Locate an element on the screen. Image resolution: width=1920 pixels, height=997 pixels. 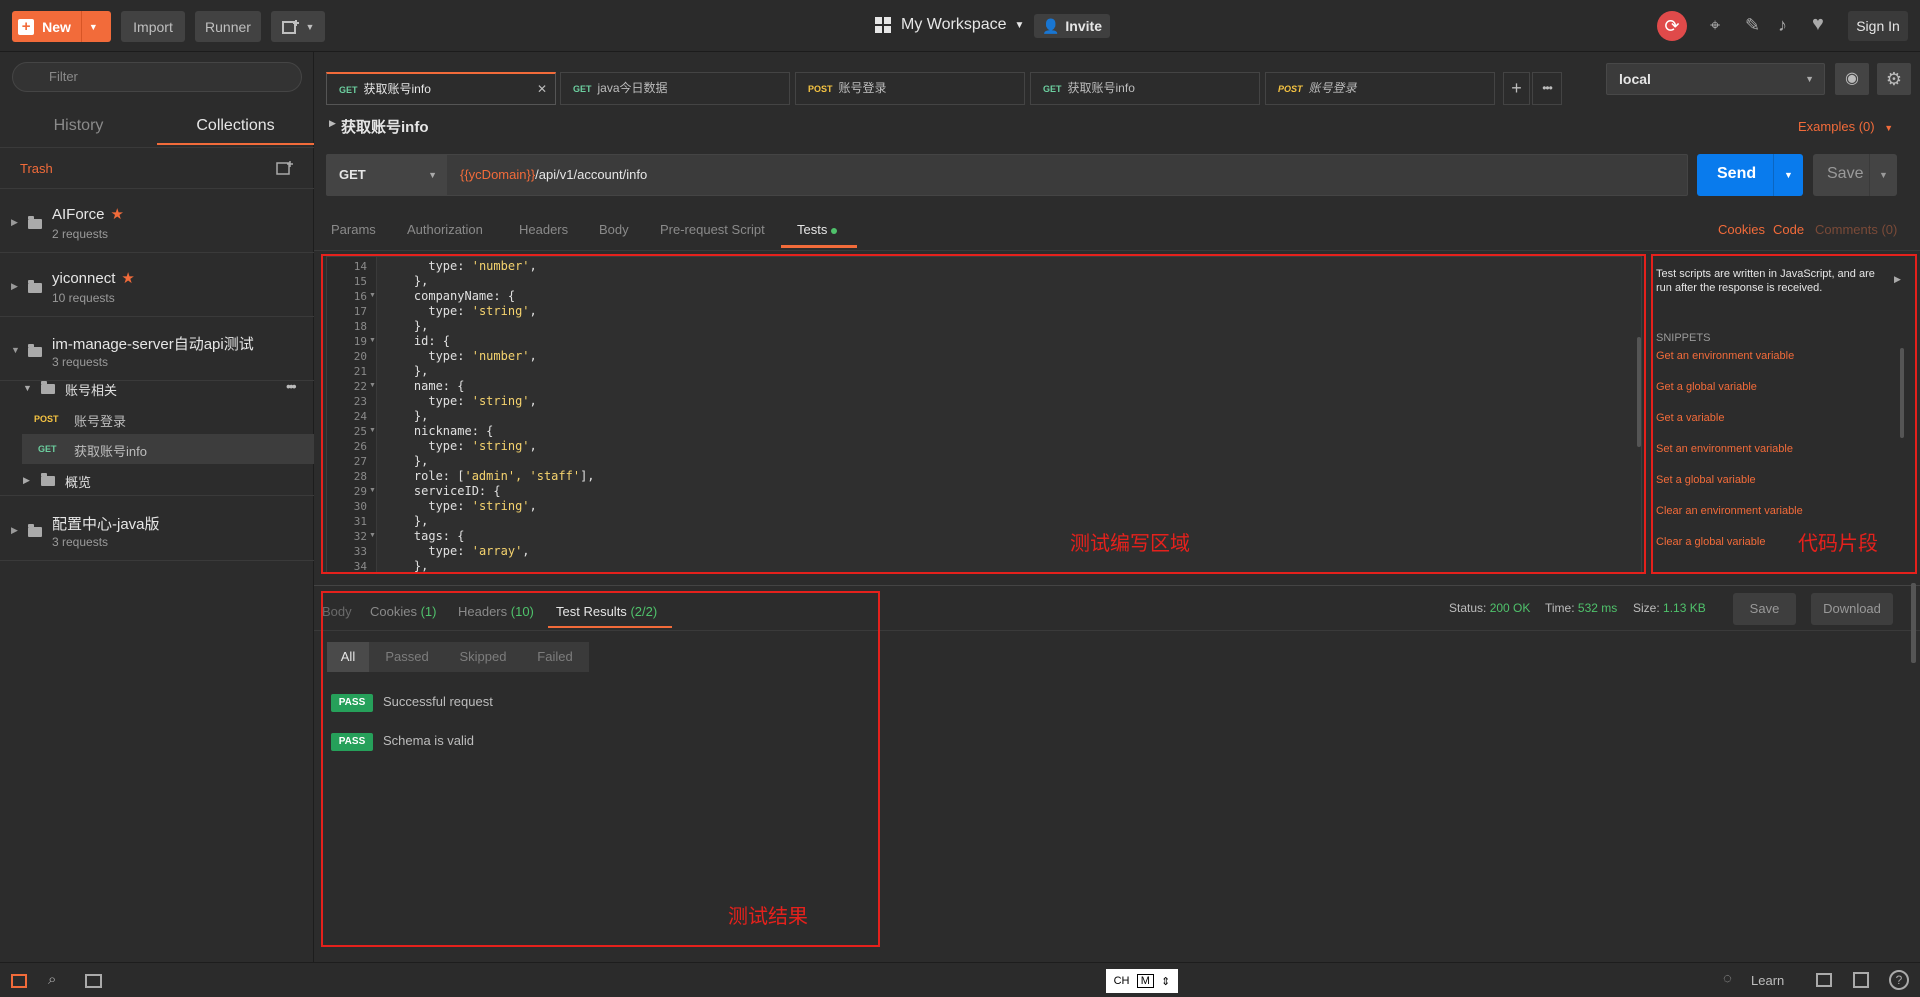
filter-input: Filter is located at coordinates (157, 77).